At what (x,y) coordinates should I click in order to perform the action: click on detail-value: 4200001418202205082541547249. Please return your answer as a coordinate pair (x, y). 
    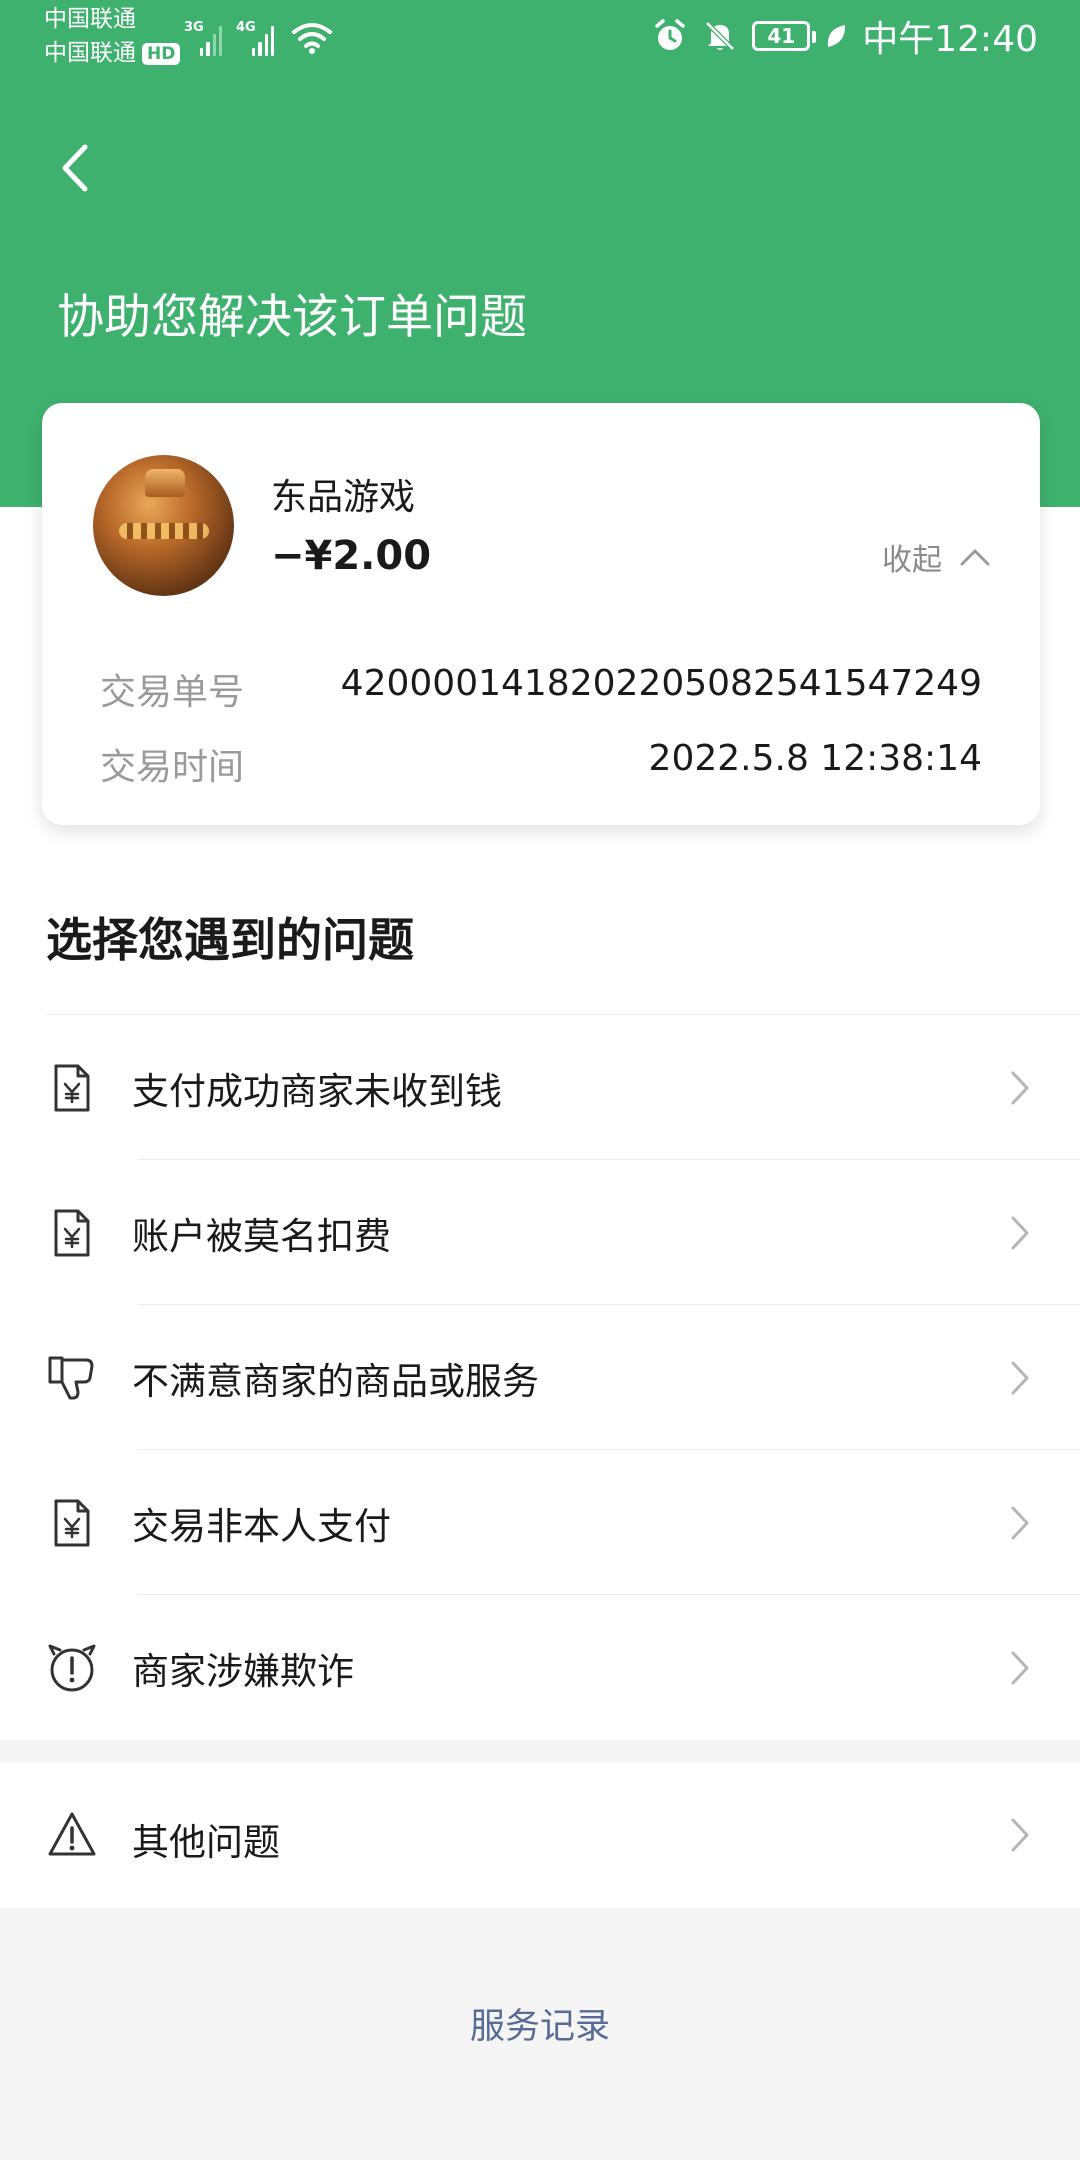
    Looking at the image, I should click on (661, 683).